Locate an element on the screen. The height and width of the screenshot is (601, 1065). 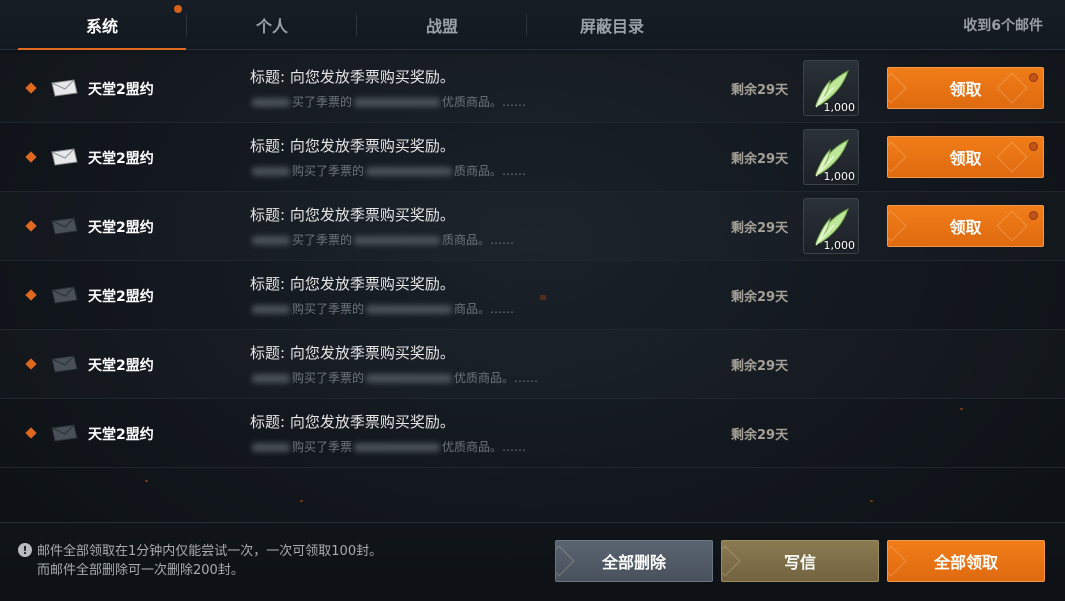
claim-all-button: 全部领取 is located at coordinates (966, 561).